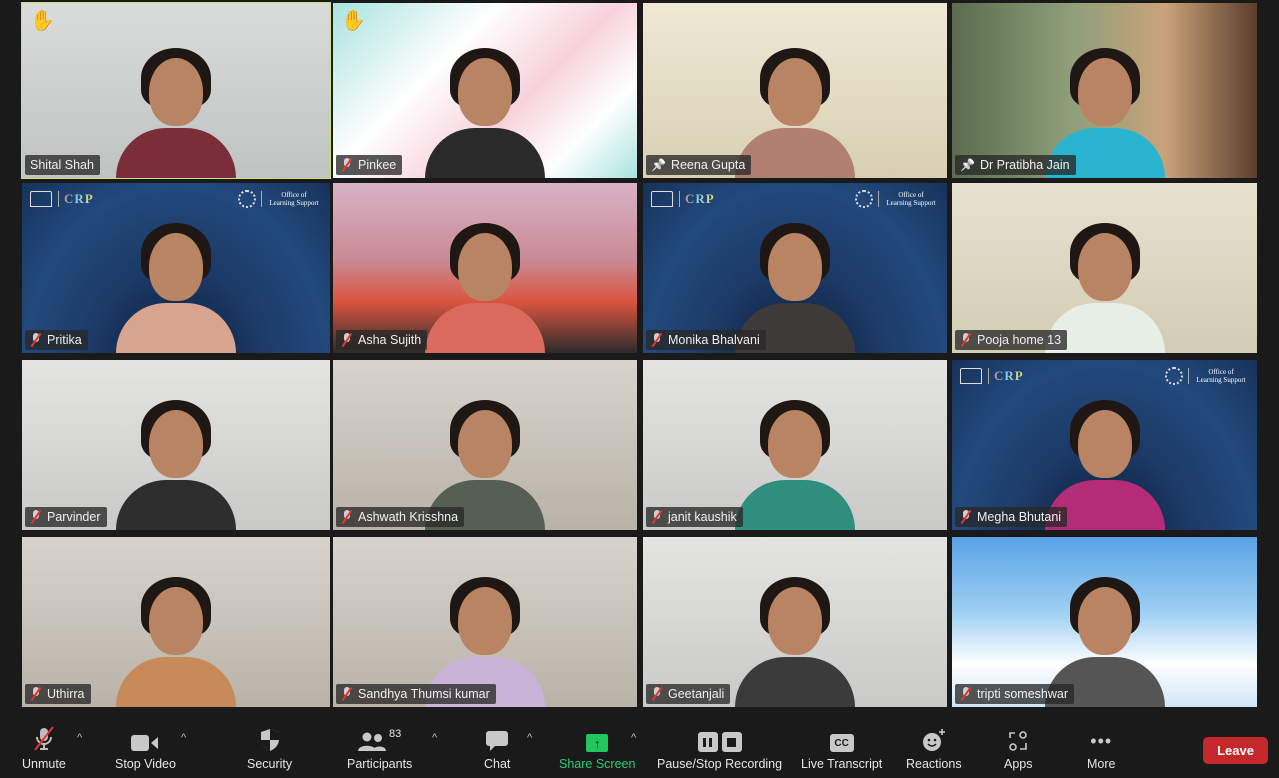 This screenshot has height=778, width=1279. Describe the element at coordinates (395, 734) in the screenshot. I see `participants-count: 83` at that location.